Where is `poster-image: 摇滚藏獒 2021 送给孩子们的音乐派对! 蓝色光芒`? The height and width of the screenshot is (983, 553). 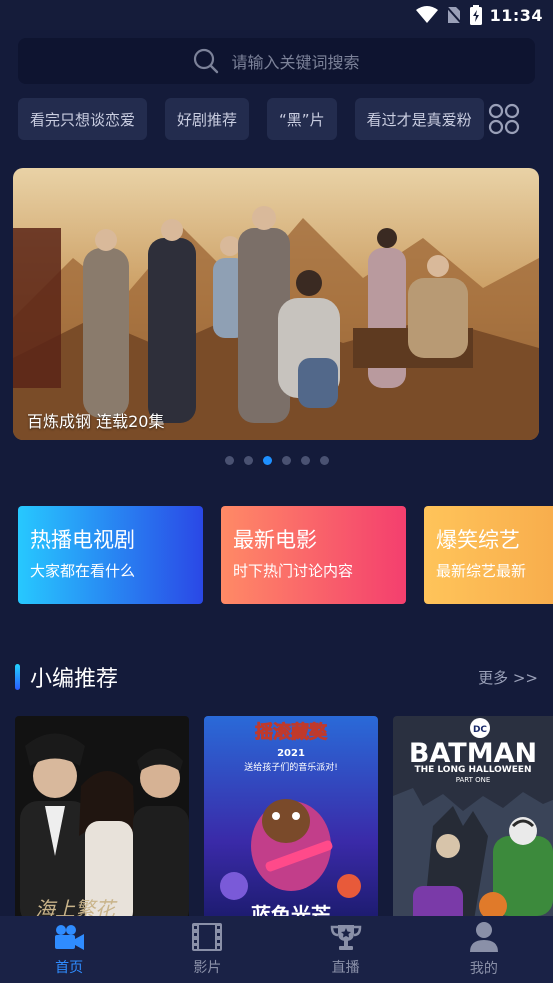
poster-image: 摇滚藏獒 2021 送给孩子们的音乐派对! 蓝色光芒 is located at coordinates (291, 821).